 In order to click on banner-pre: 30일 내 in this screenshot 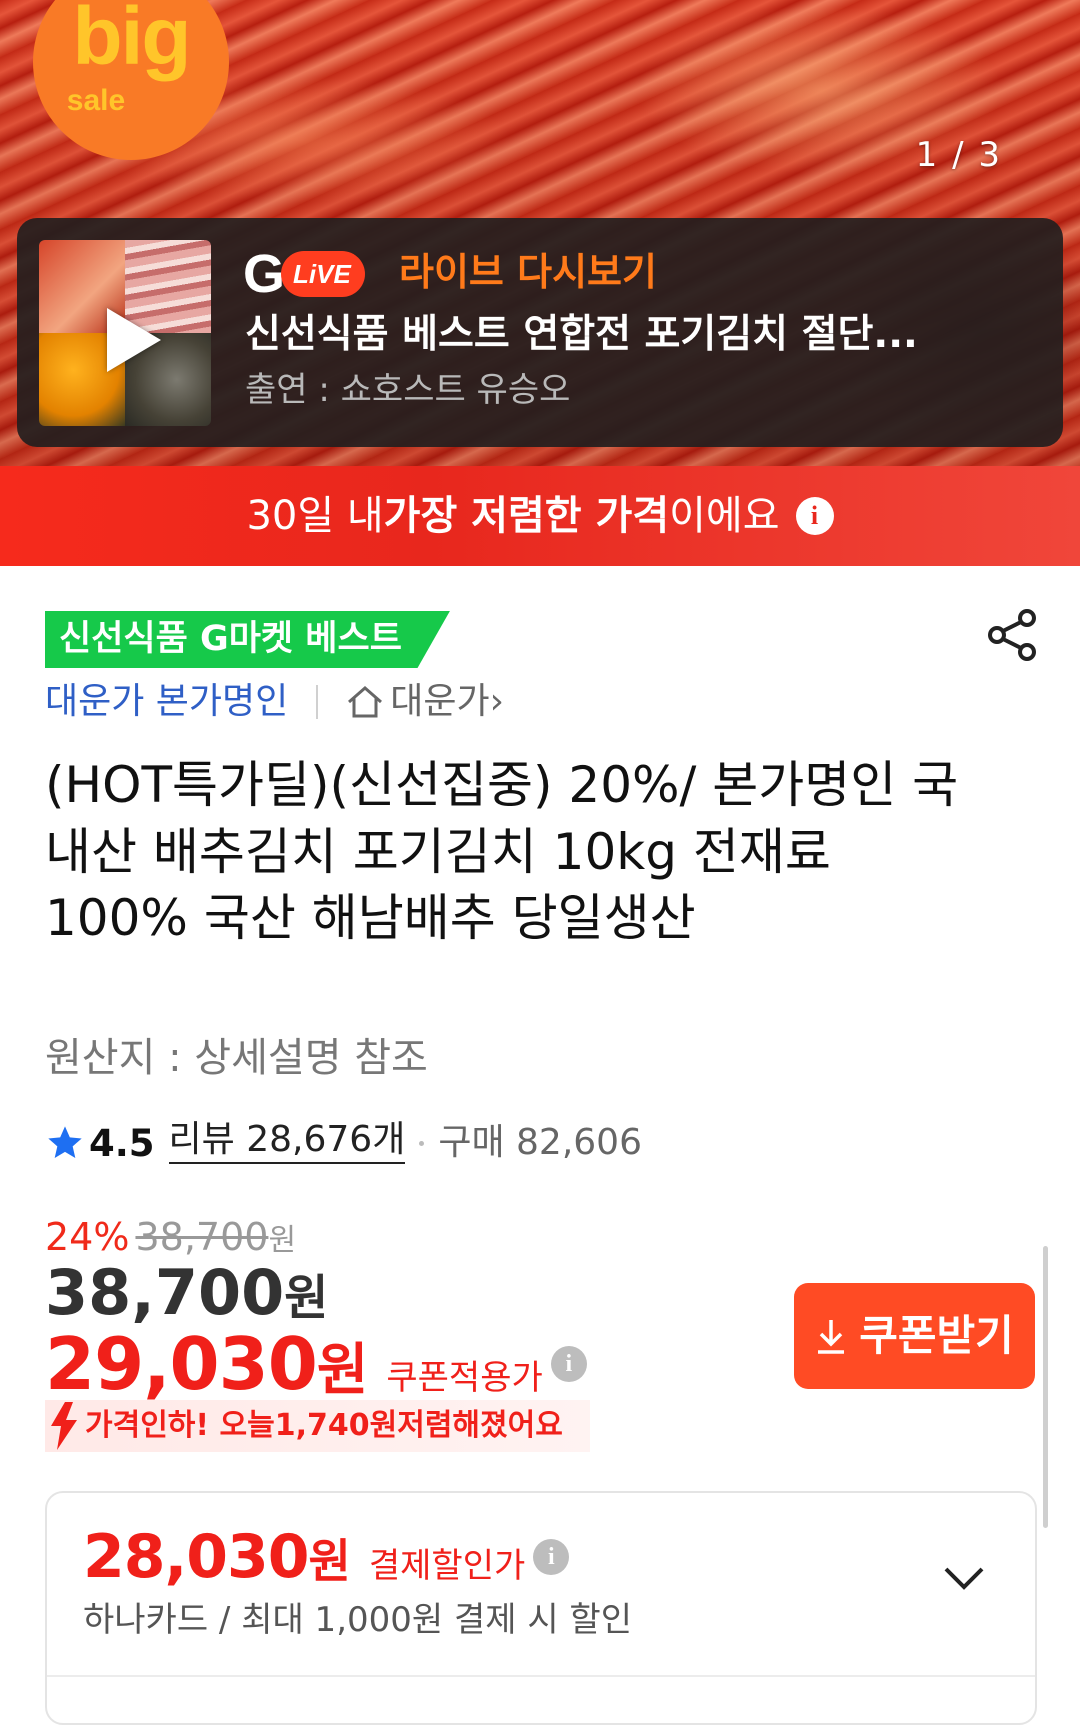, I will do `click(315, 516)`.